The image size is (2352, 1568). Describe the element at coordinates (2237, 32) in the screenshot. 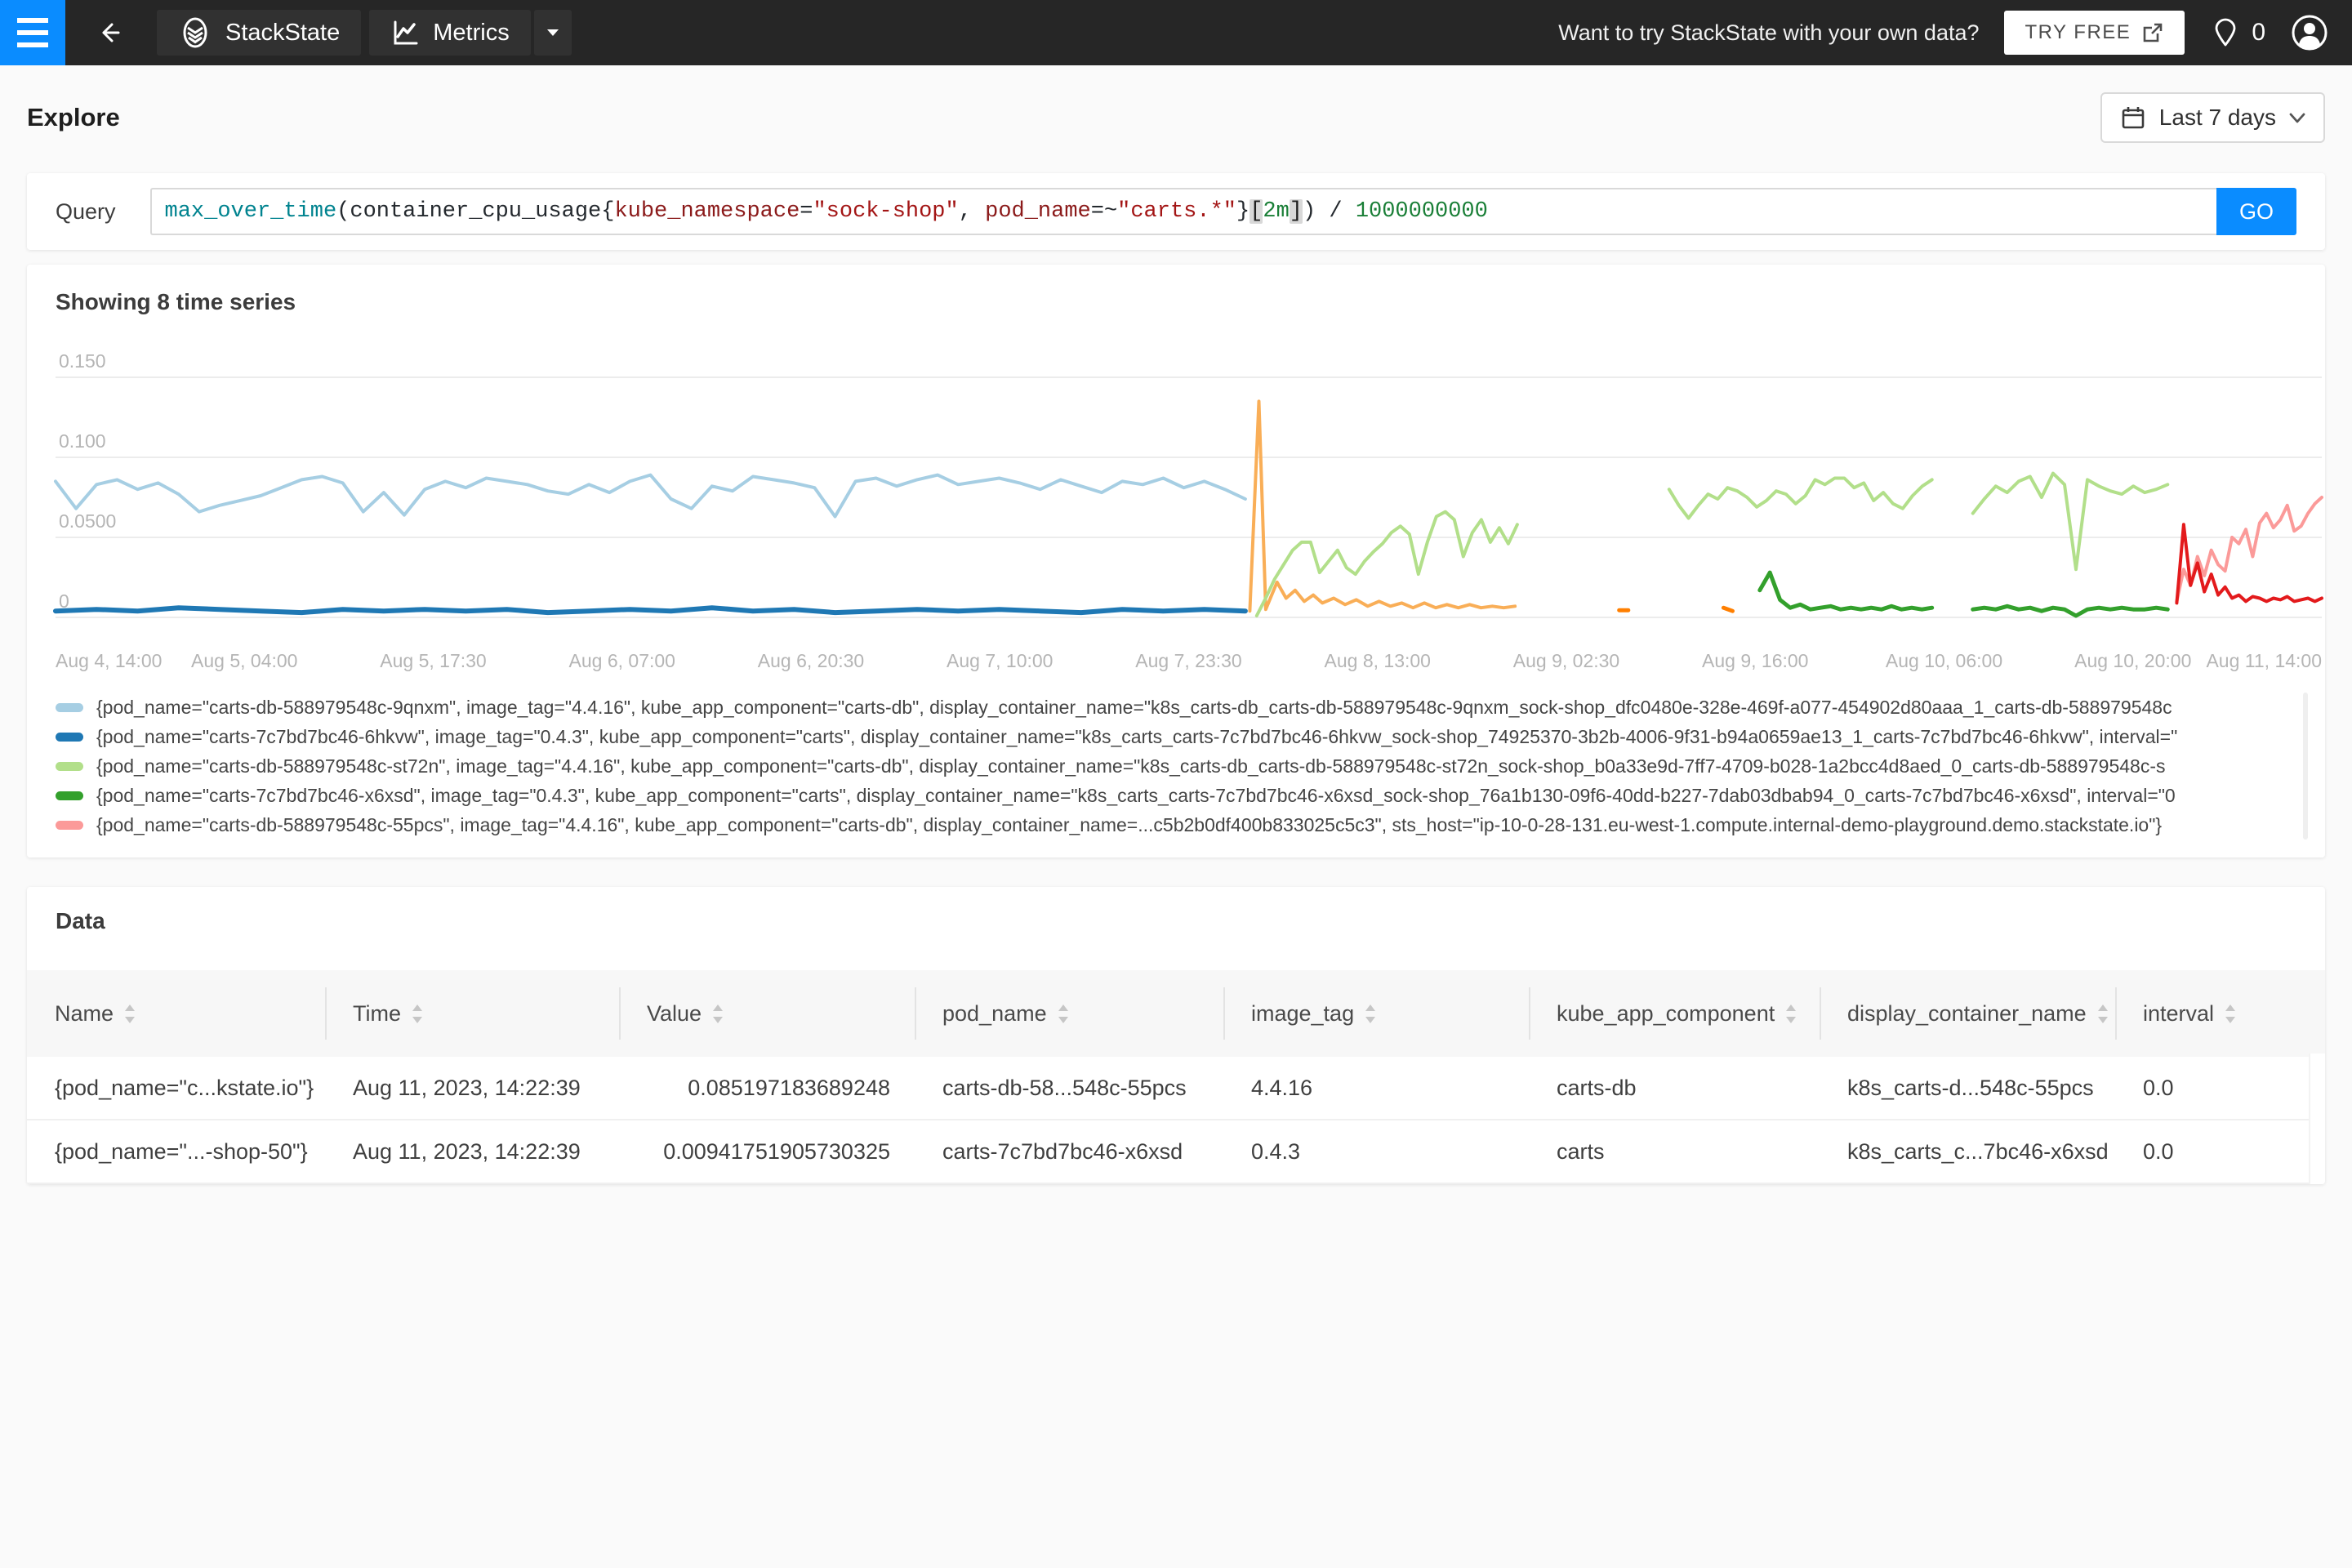

I see `pinned-items-button: 0` at that location.